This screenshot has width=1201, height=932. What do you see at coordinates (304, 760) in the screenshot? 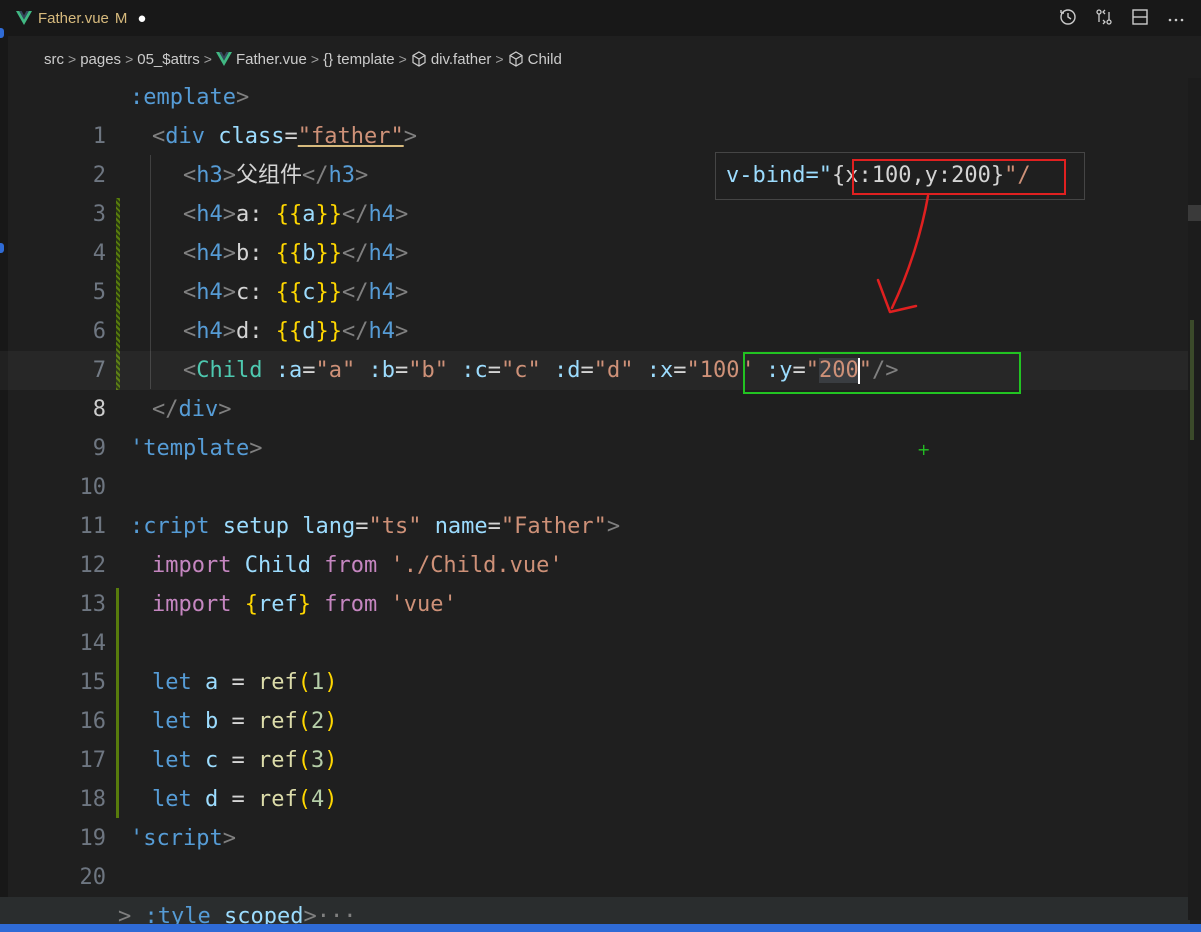
I see `code-token: (` at bounding box center [304, 760].